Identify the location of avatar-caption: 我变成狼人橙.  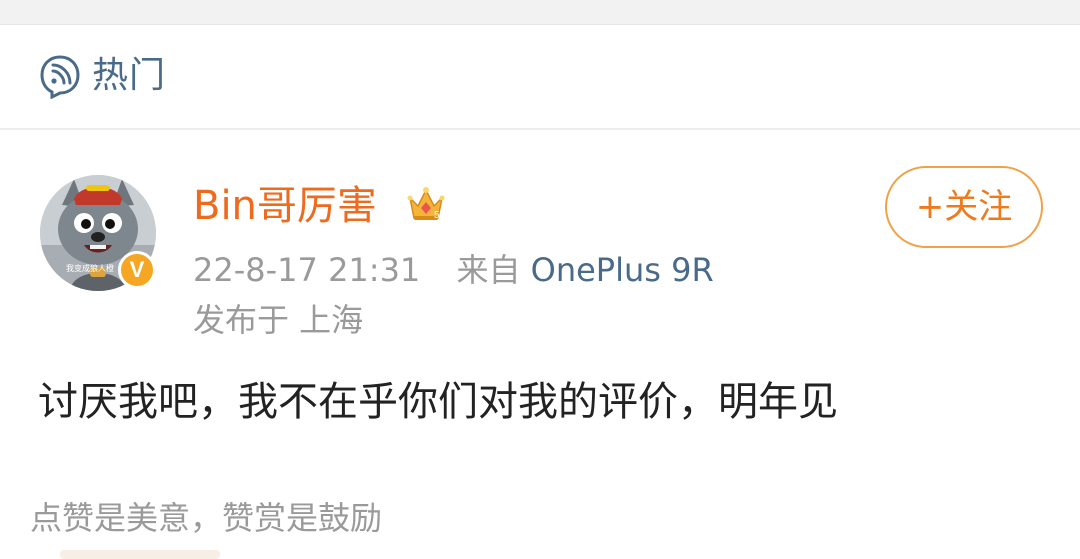
(90, 268).